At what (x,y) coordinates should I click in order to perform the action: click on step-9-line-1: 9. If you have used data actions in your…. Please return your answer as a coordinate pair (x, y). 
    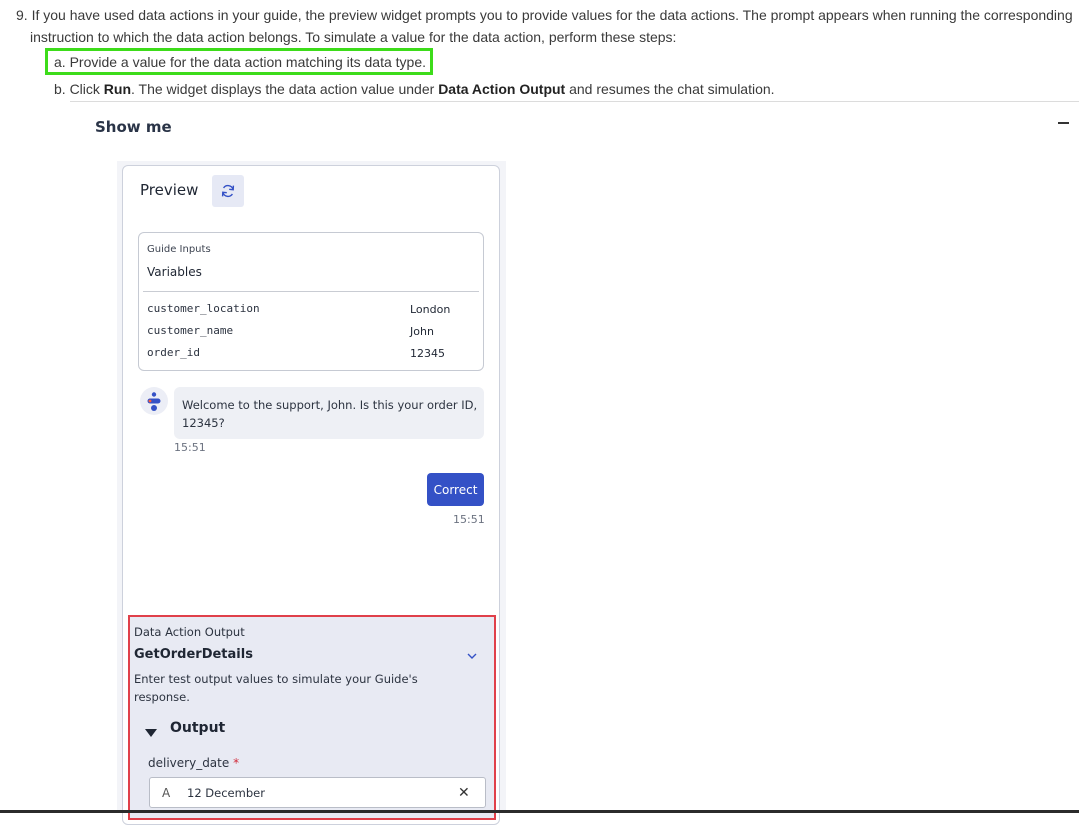
    Looking at the image, I should click on (544, 15).